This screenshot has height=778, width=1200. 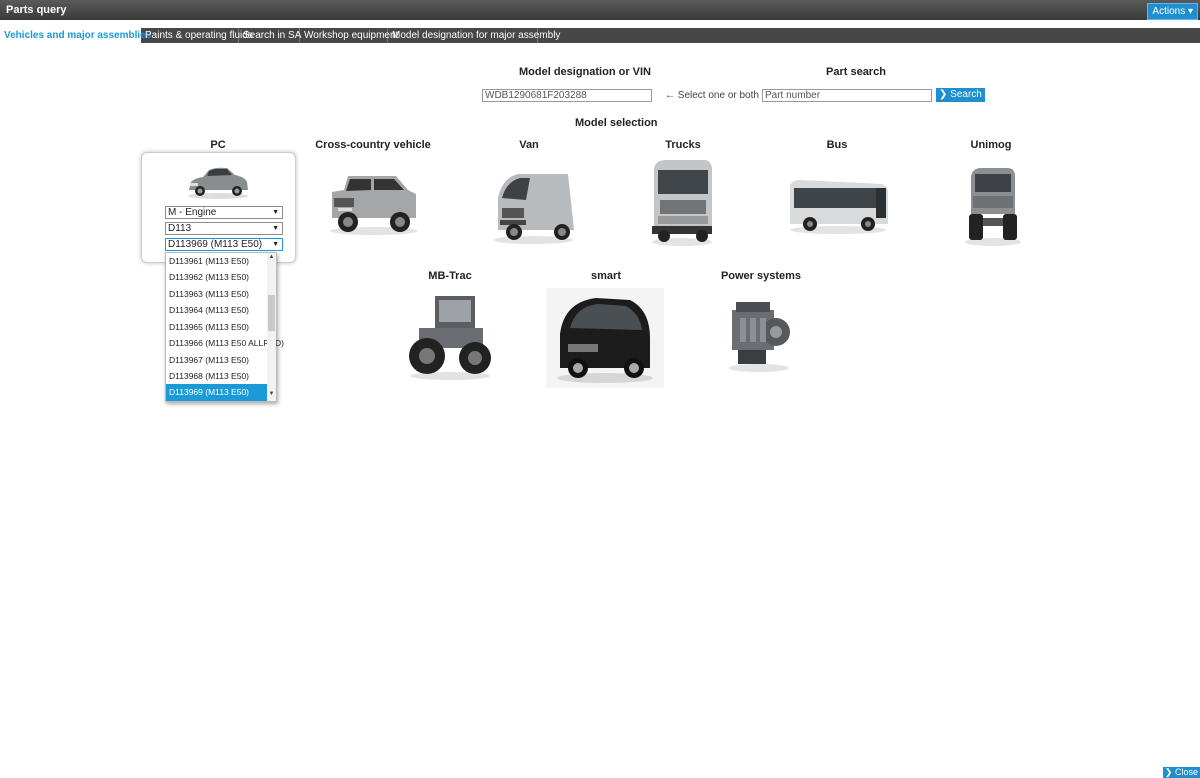 I want to click on dropdown-option: D113966 (M113 E50 ALLRAD), so click(x=225, y=343).